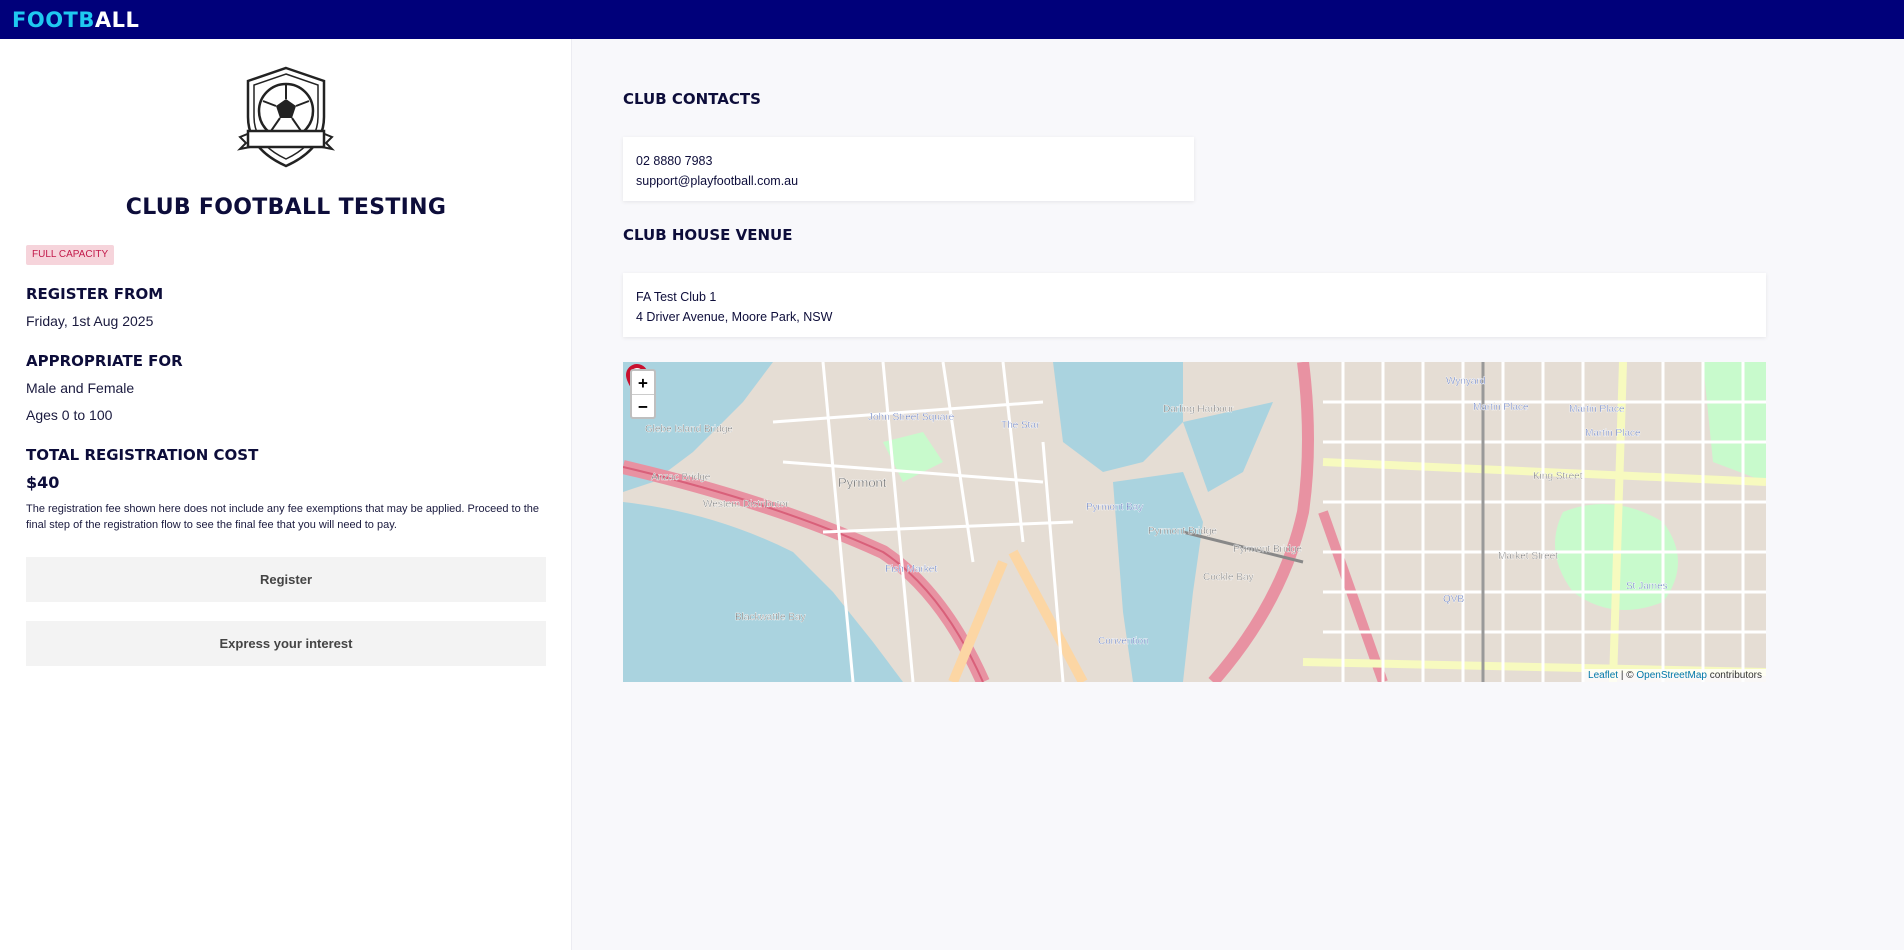  What do you see at coordinates (80, 388) in the screenshot?
I see `gender-text: Male and Female` at bounding box center [80, 388].